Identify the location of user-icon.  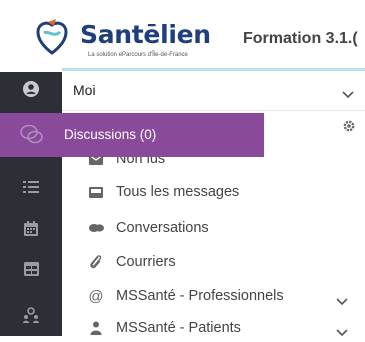
(31, 89).